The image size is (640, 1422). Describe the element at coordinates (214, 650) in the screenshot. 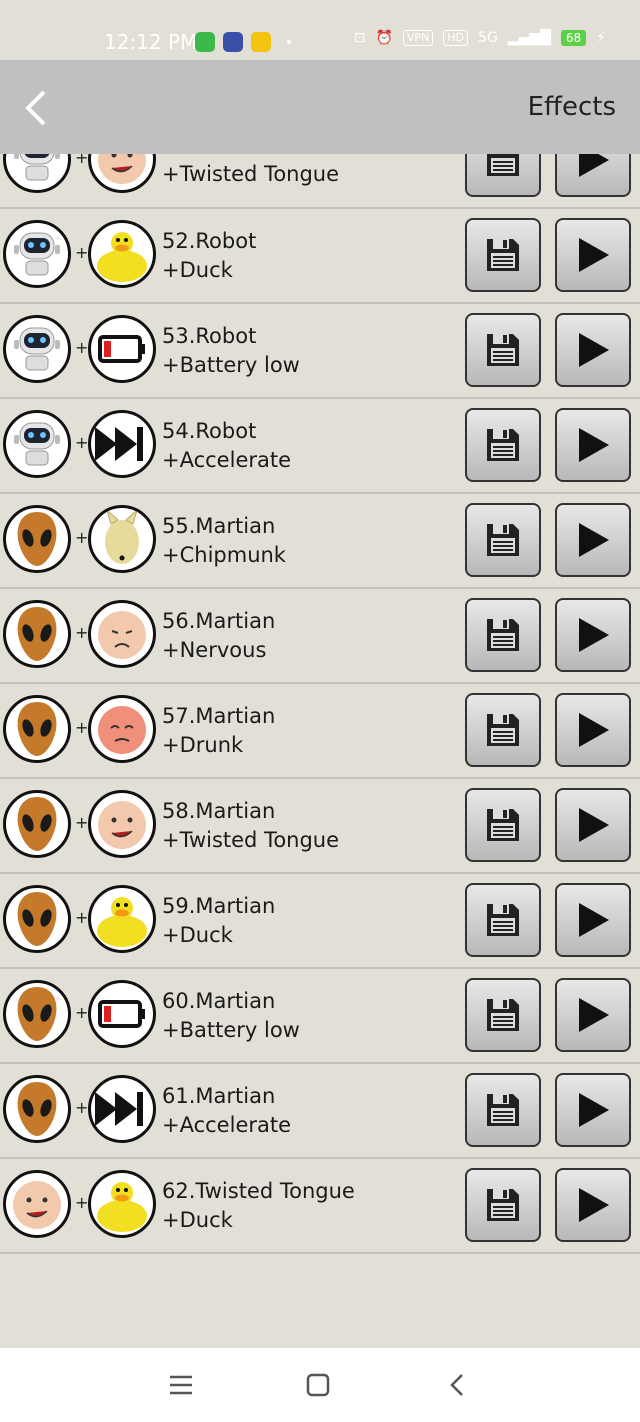

I see `effect-combo: +Nervous` at that location.